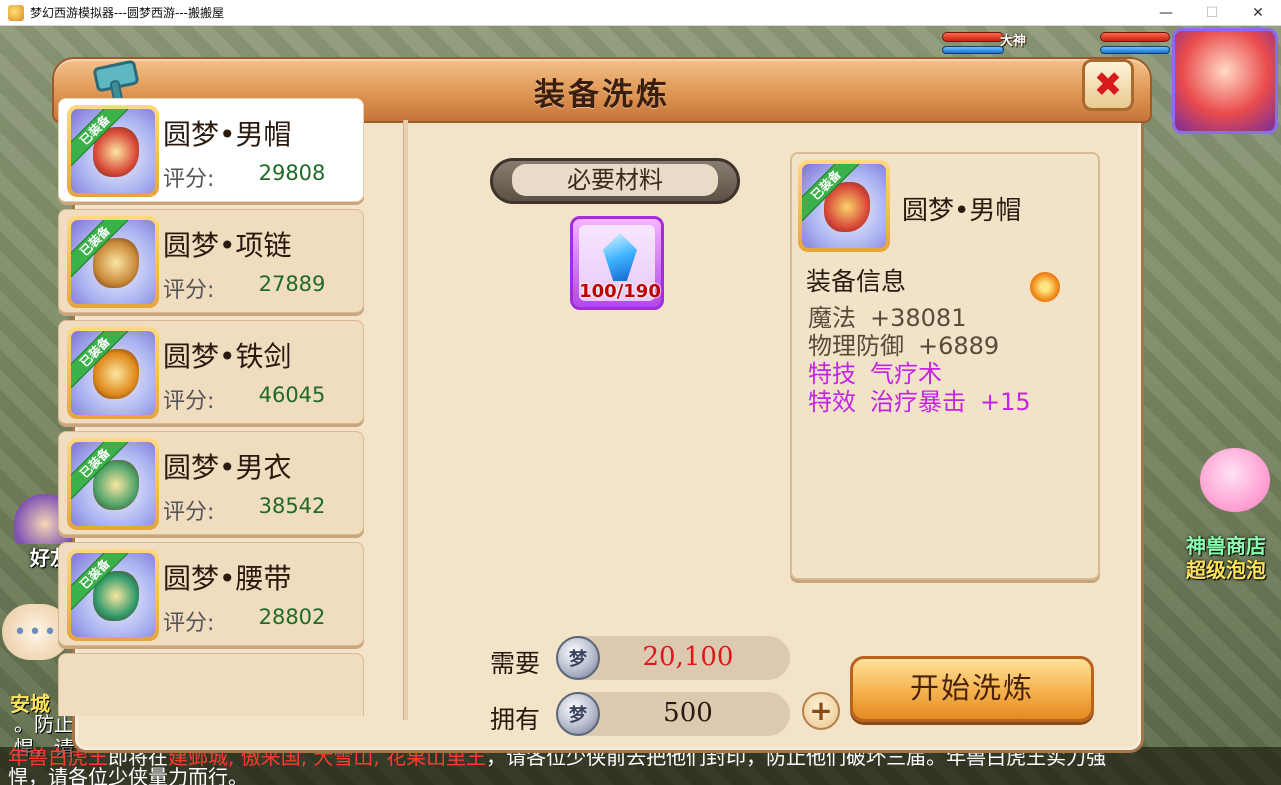 This screenshot has width=1281, height=785. Describe the element at coordinates (1235, 480) in the screenshot. I see `pet-bubble-icon` at that location.